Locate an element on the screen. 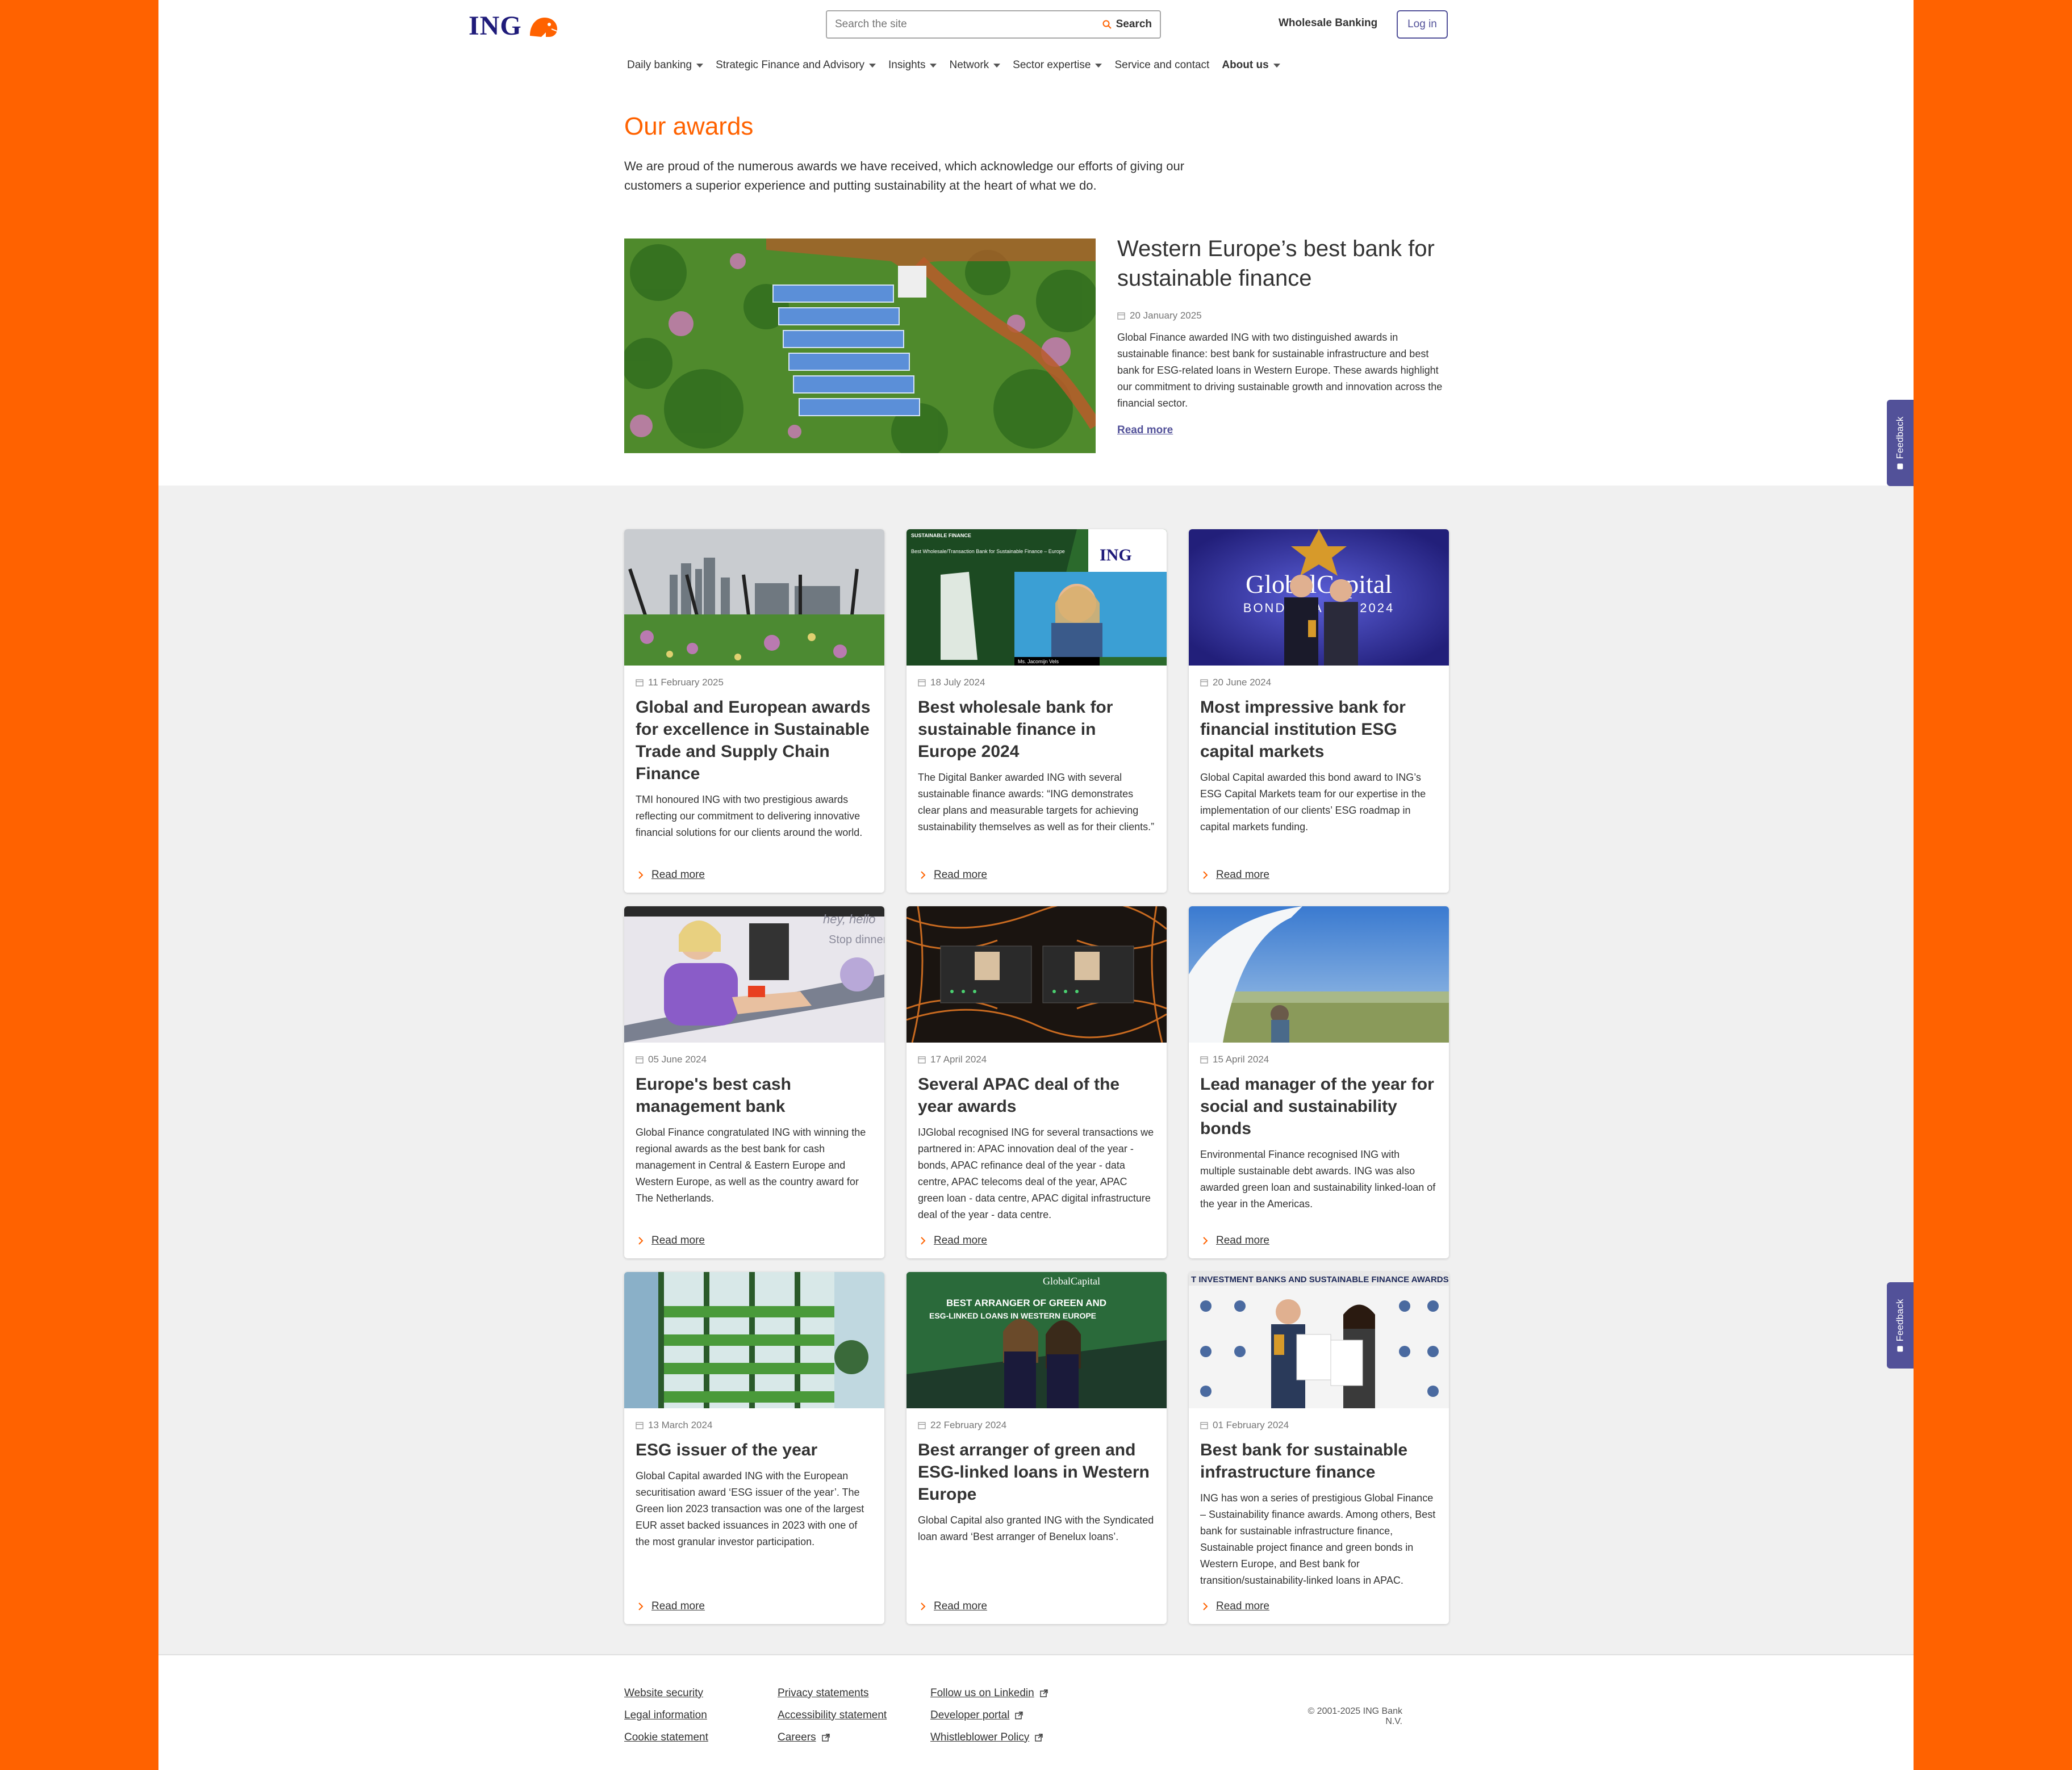 This screenshot has width=2072, height=1770. footer-link-developer-portal: Developer portal is located at coordinates (989, 1715).